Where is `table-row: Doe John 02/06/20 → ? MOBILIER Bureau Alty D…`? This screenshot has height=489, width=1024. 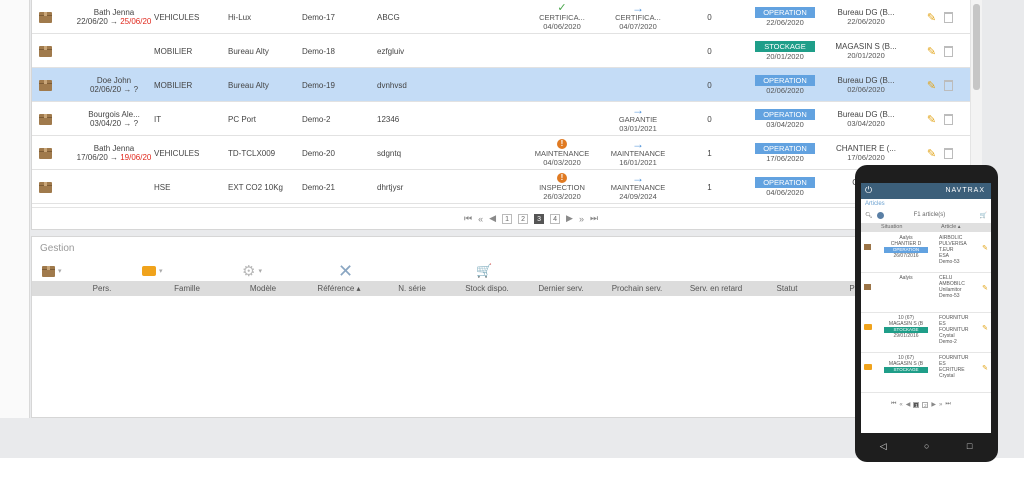
table-row: Doe John 02/06/20 → ? MOBILIER Bureau Alty D… is located at coordinates (501, 85).